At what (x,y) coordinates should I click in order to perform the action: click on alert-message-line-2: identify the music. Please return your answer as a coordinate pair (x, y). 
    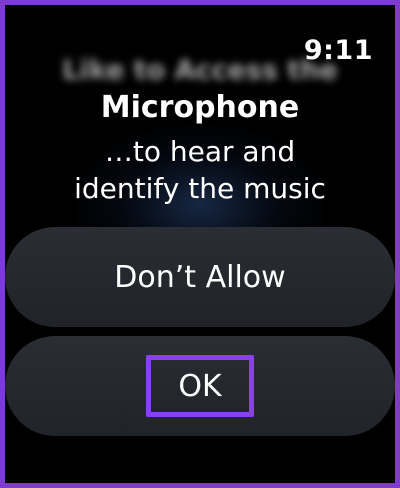
    Looking at the image, I should click on (200, 188).